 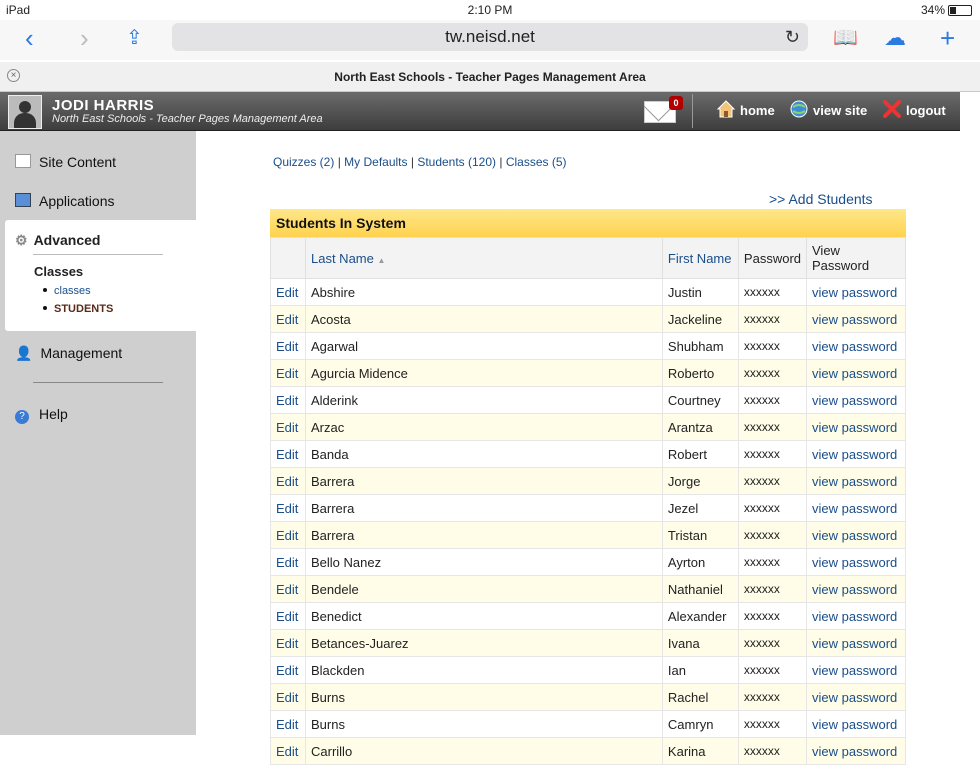 I want to click on first-name-cell: Courtney, so click(x=700, y=400).